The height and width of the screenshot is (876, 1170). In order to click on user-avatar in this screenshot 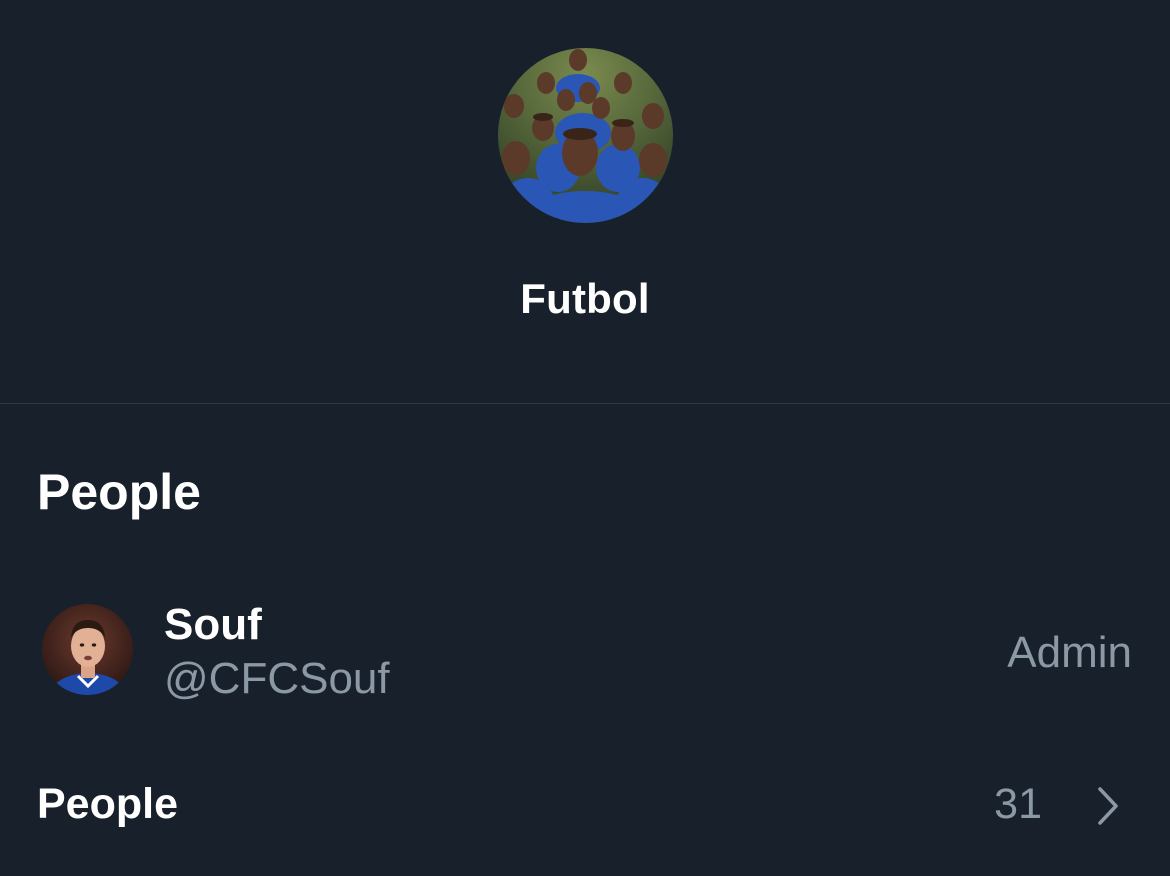, I will do `click(87, 649)`.